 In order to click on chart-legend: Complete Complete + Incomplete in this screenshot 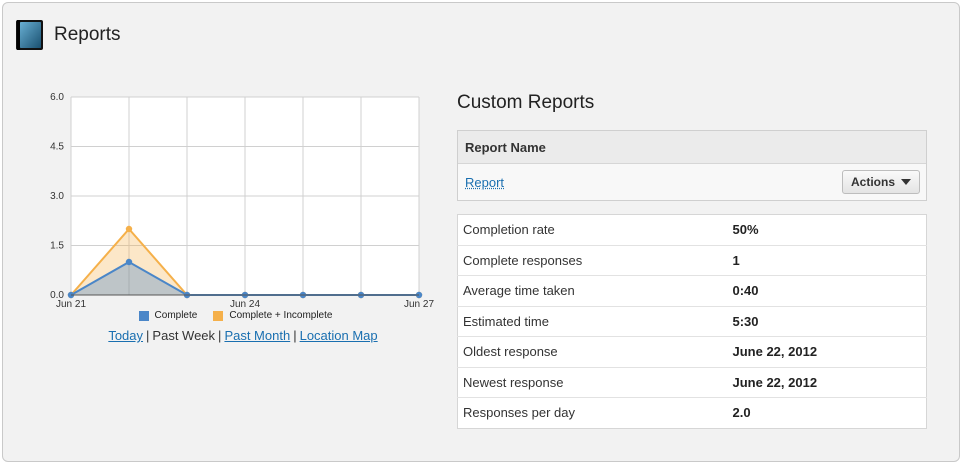, I will do `click(235, 315)`.